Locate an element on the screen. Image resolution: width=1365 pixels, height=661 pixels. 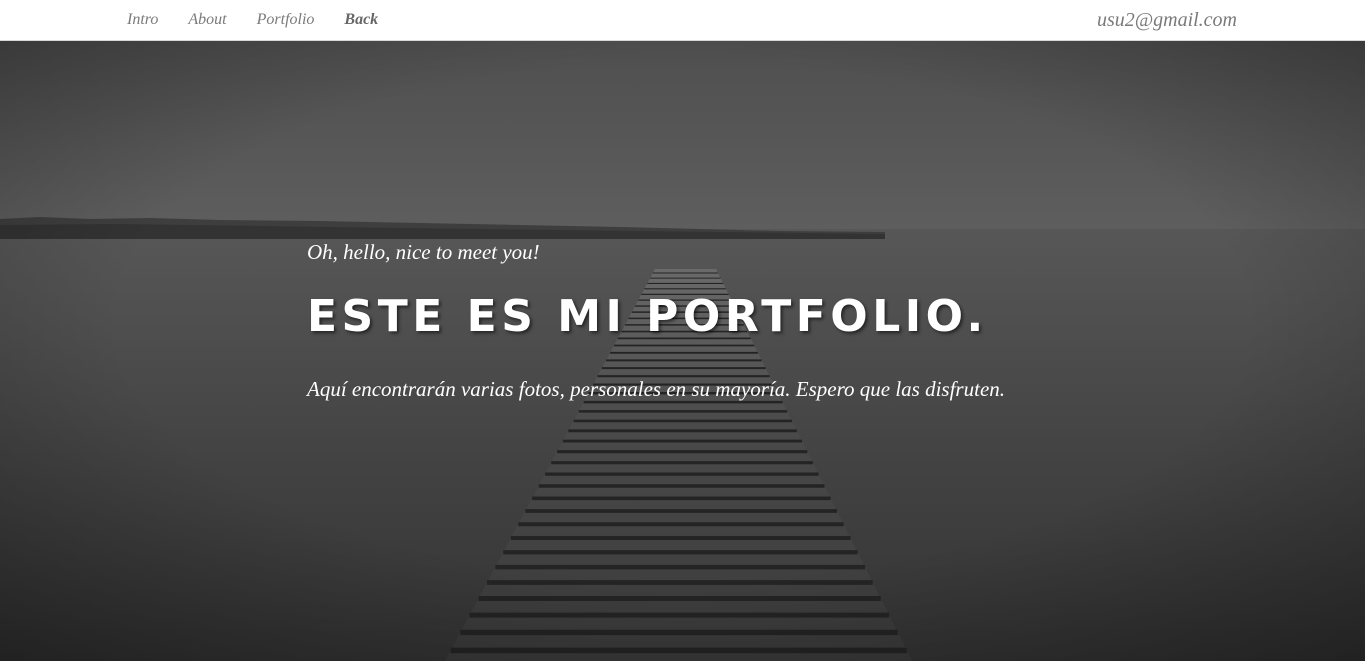
nav-link-portfolio: Portfolio is located at coordinates (286, 20).